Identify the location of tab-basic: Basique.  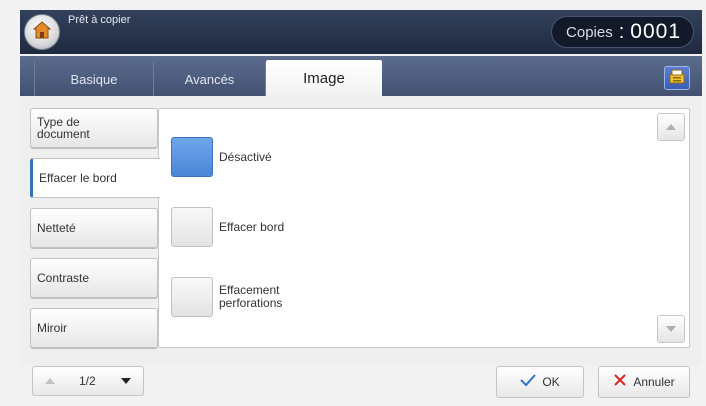
(94, 79).